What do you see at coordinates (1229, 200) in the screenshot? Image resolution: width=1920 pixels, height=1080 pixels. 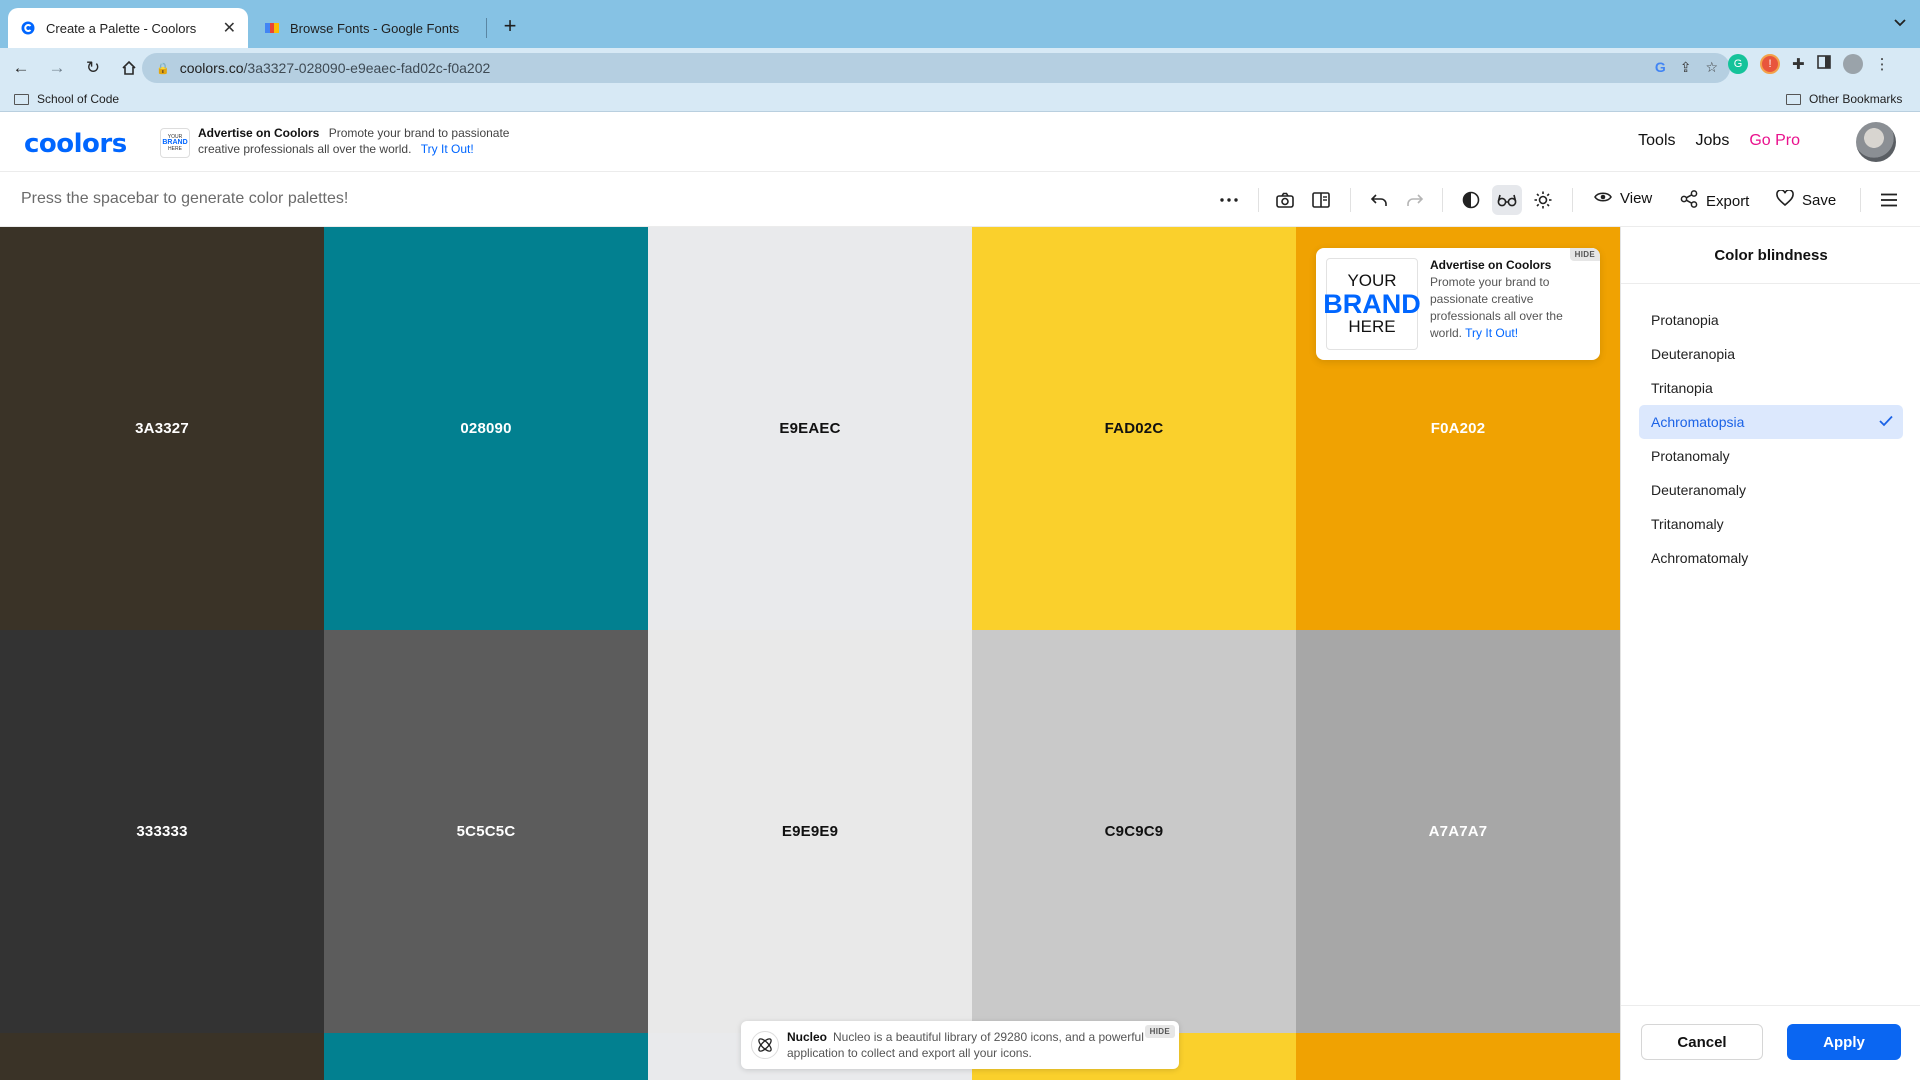 I see `more-options-icon` at bounding box center [1229, 200].